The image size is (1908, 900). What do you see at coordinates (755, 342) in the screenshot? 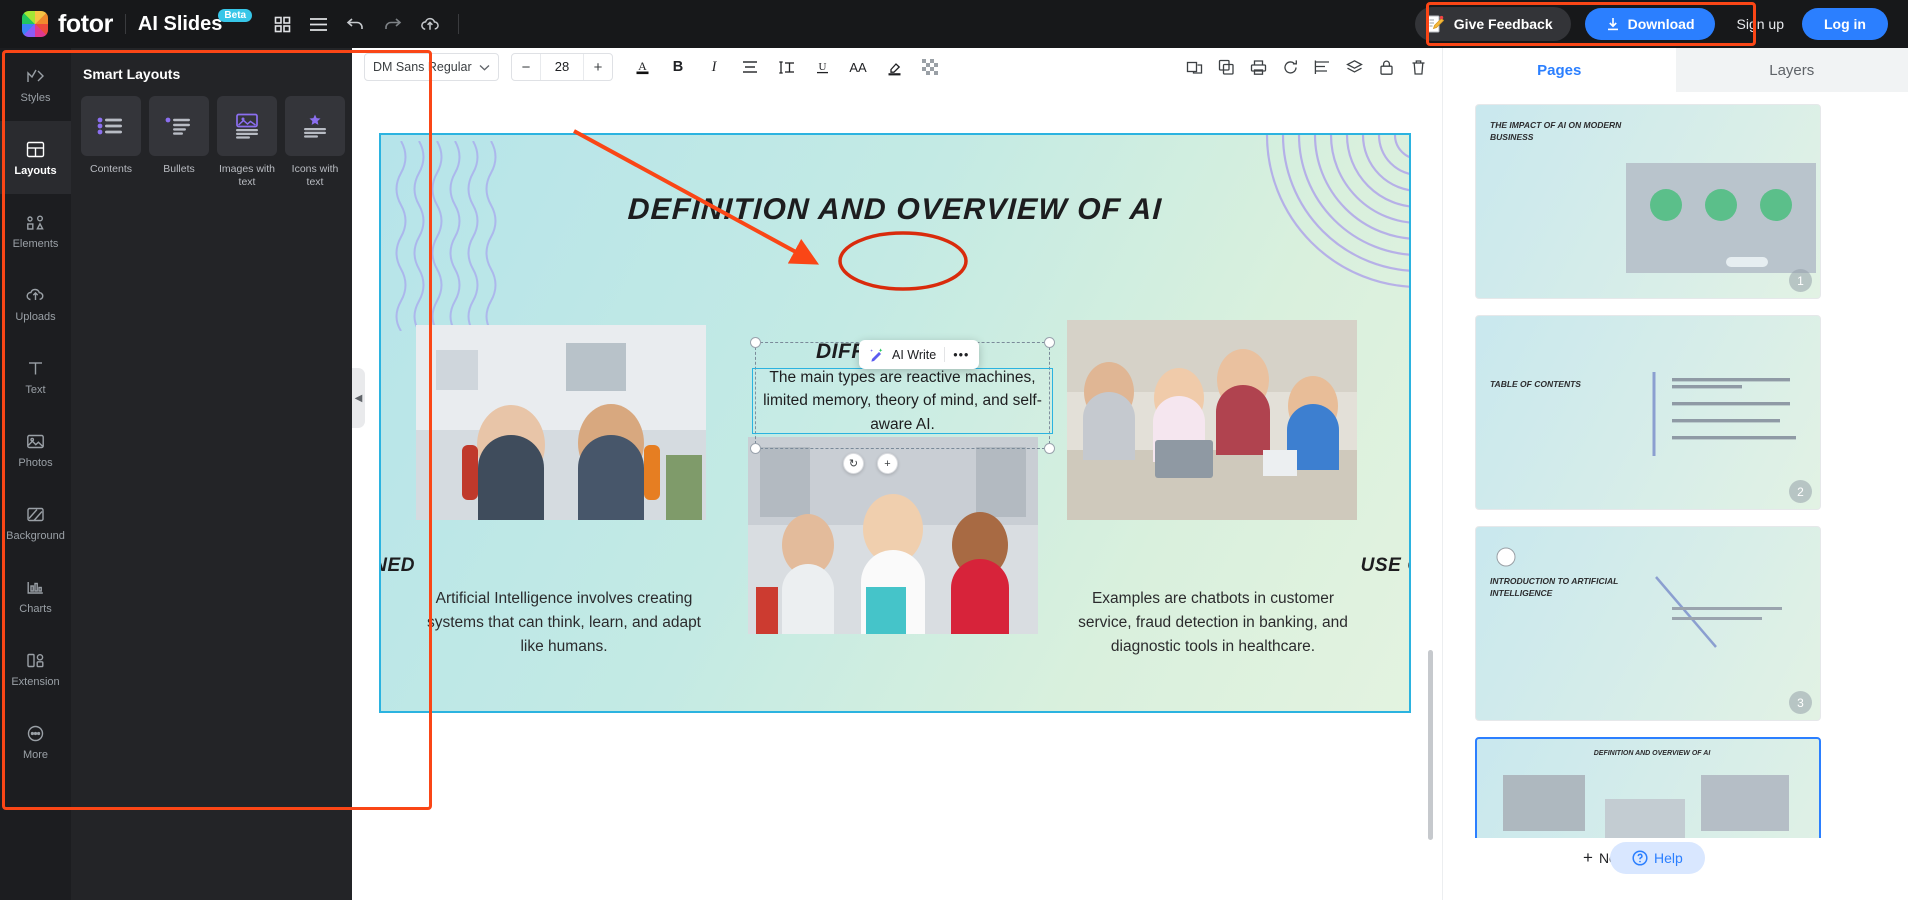
I see `resize-handle-tl` at bounding box center [755, 342].